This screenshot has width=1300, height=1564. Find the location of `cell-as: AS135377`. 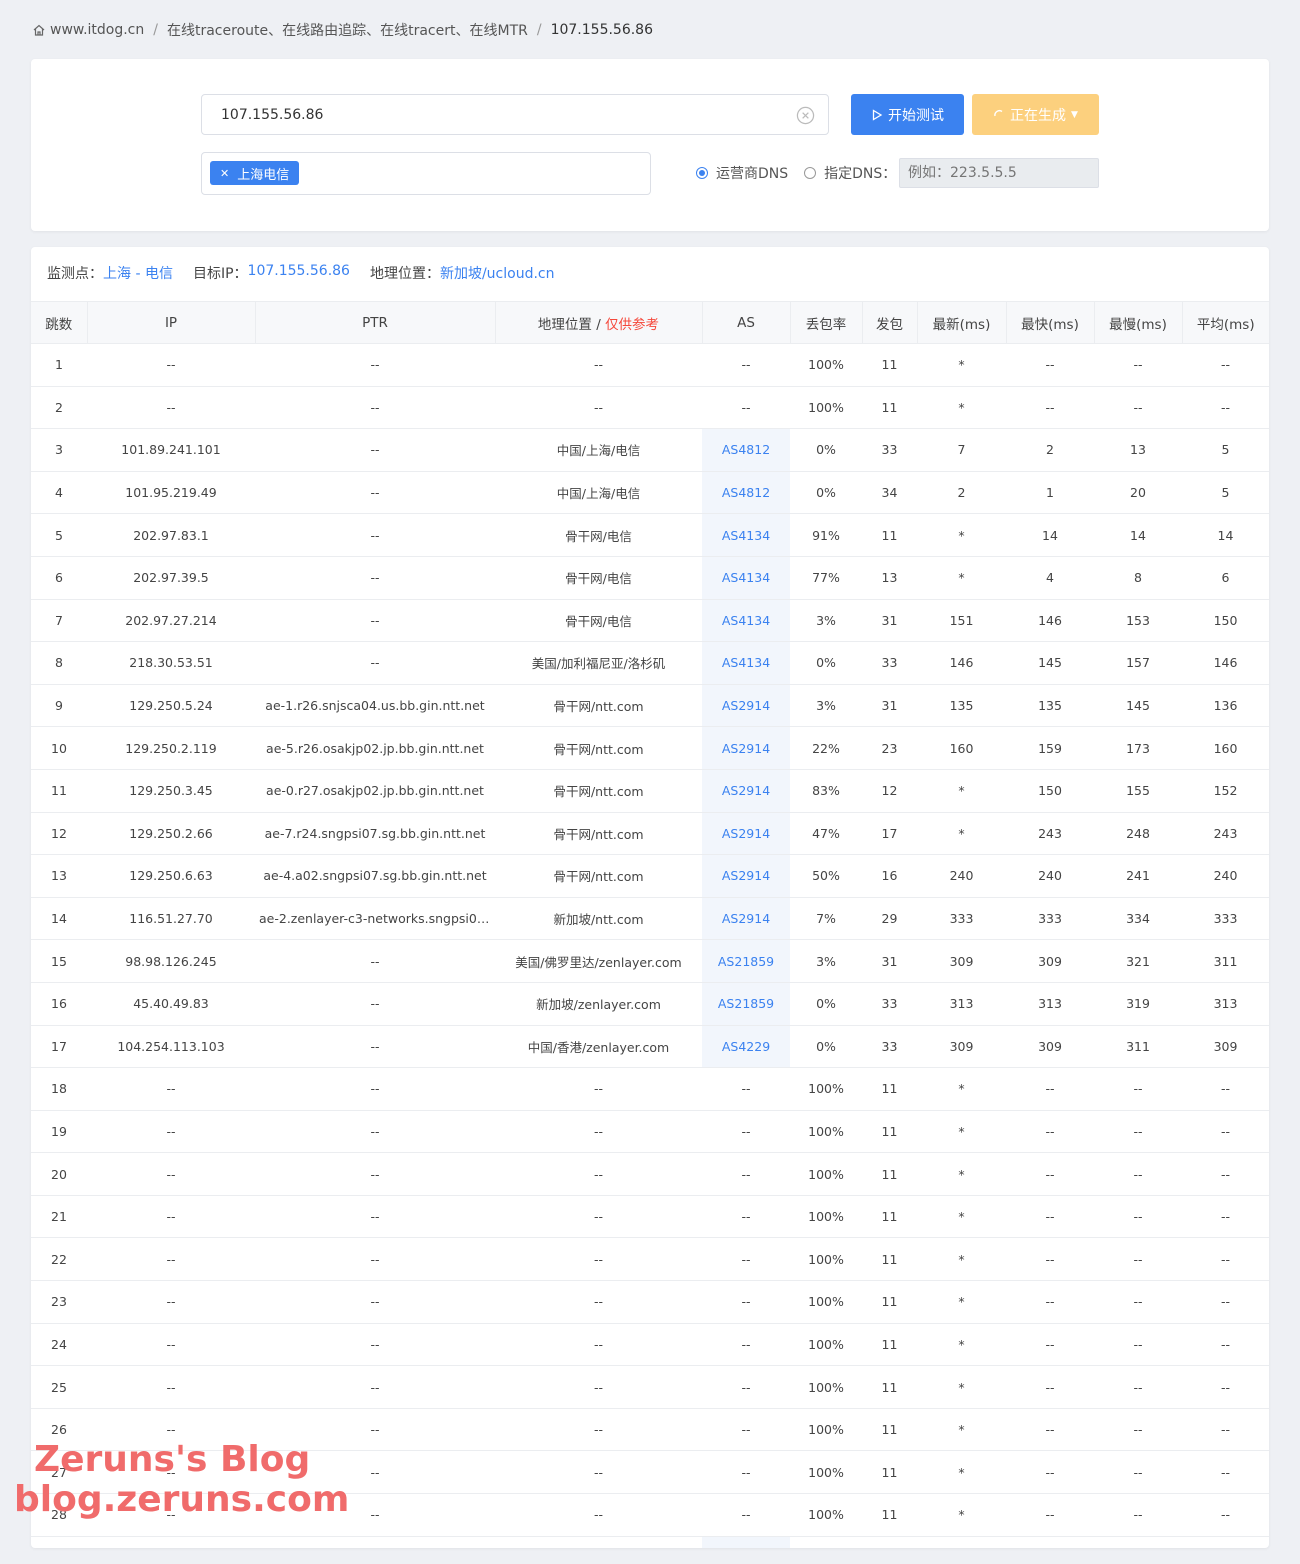

cell-as: AS135377 is located at coordinates (746, 1542).